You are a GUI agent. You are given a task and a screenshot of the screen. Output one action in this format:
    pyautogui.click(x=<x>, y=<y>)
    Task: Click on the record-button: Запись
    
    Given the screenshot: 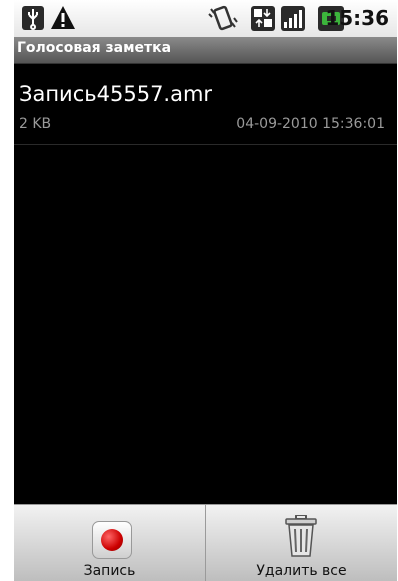 What is the action you would take?
    pyautogui.click(x=110, y=543)
    